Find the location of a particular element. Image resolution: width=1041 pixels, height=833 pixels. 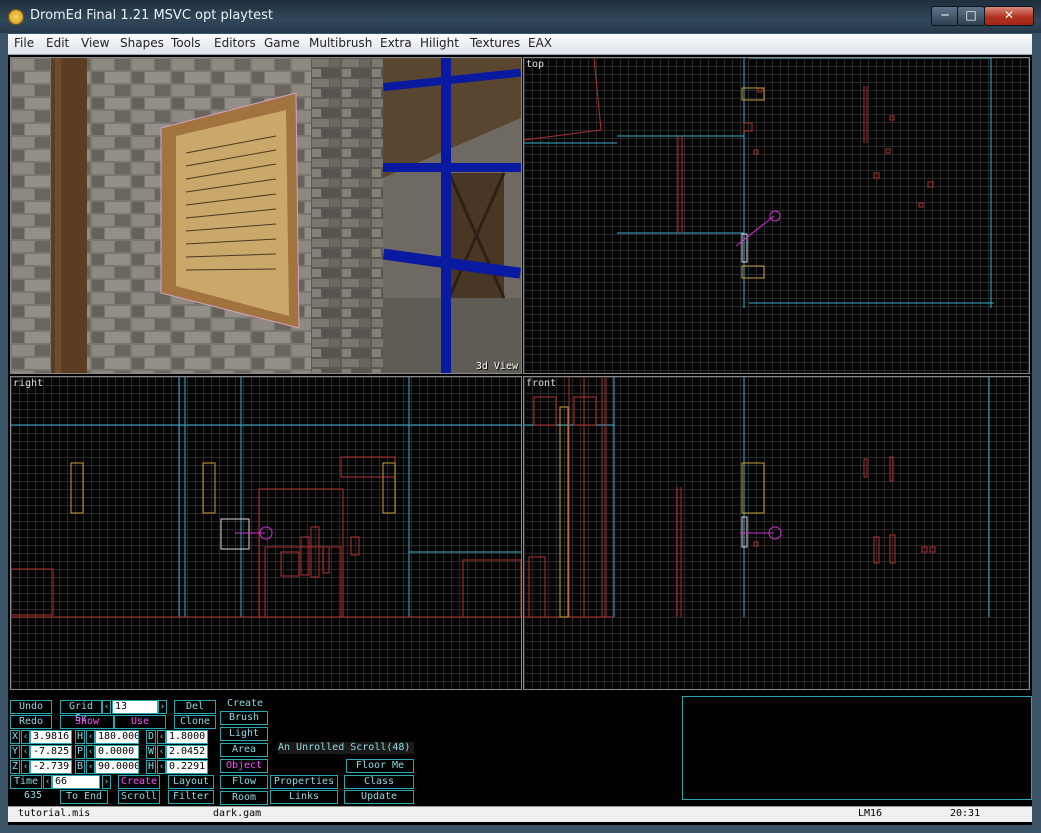

room-button: Room is located at coordinates (244, 798).